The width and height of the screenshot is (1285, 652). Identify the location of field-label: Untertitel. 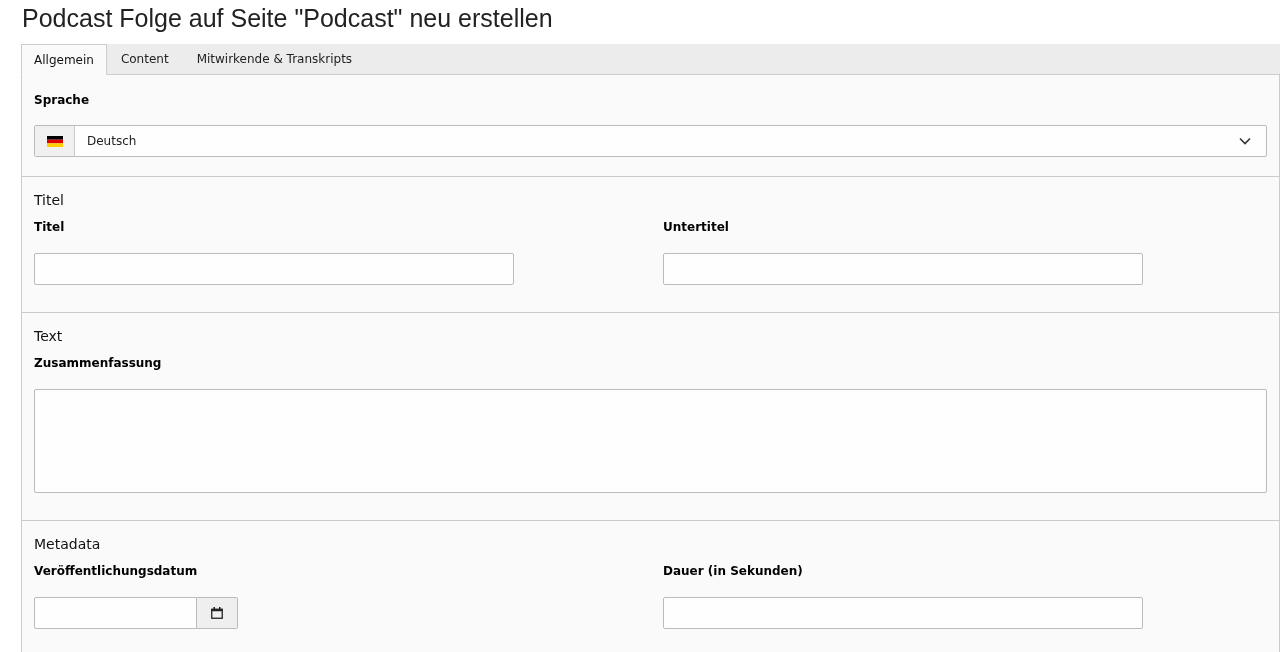
(696, 227).